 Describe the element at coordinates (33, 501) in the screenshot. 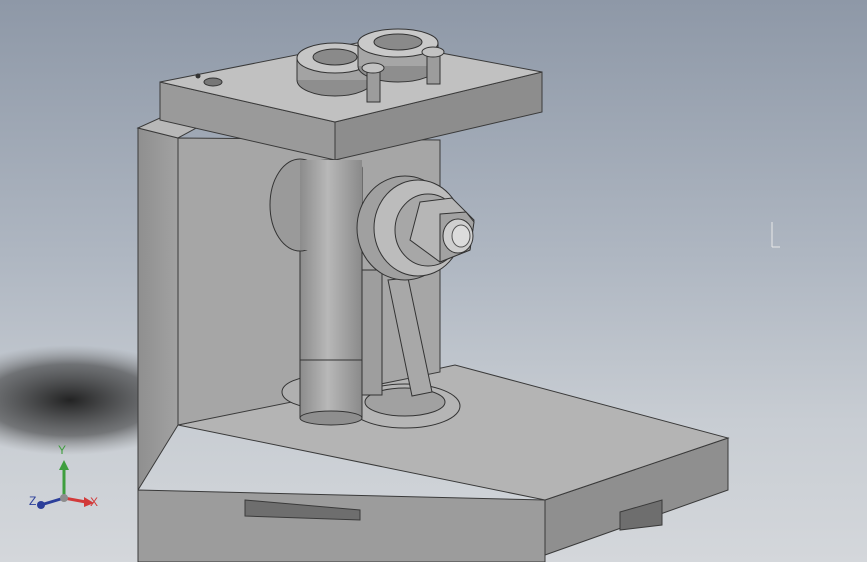

I see `axis-z-label: Z` at that location.